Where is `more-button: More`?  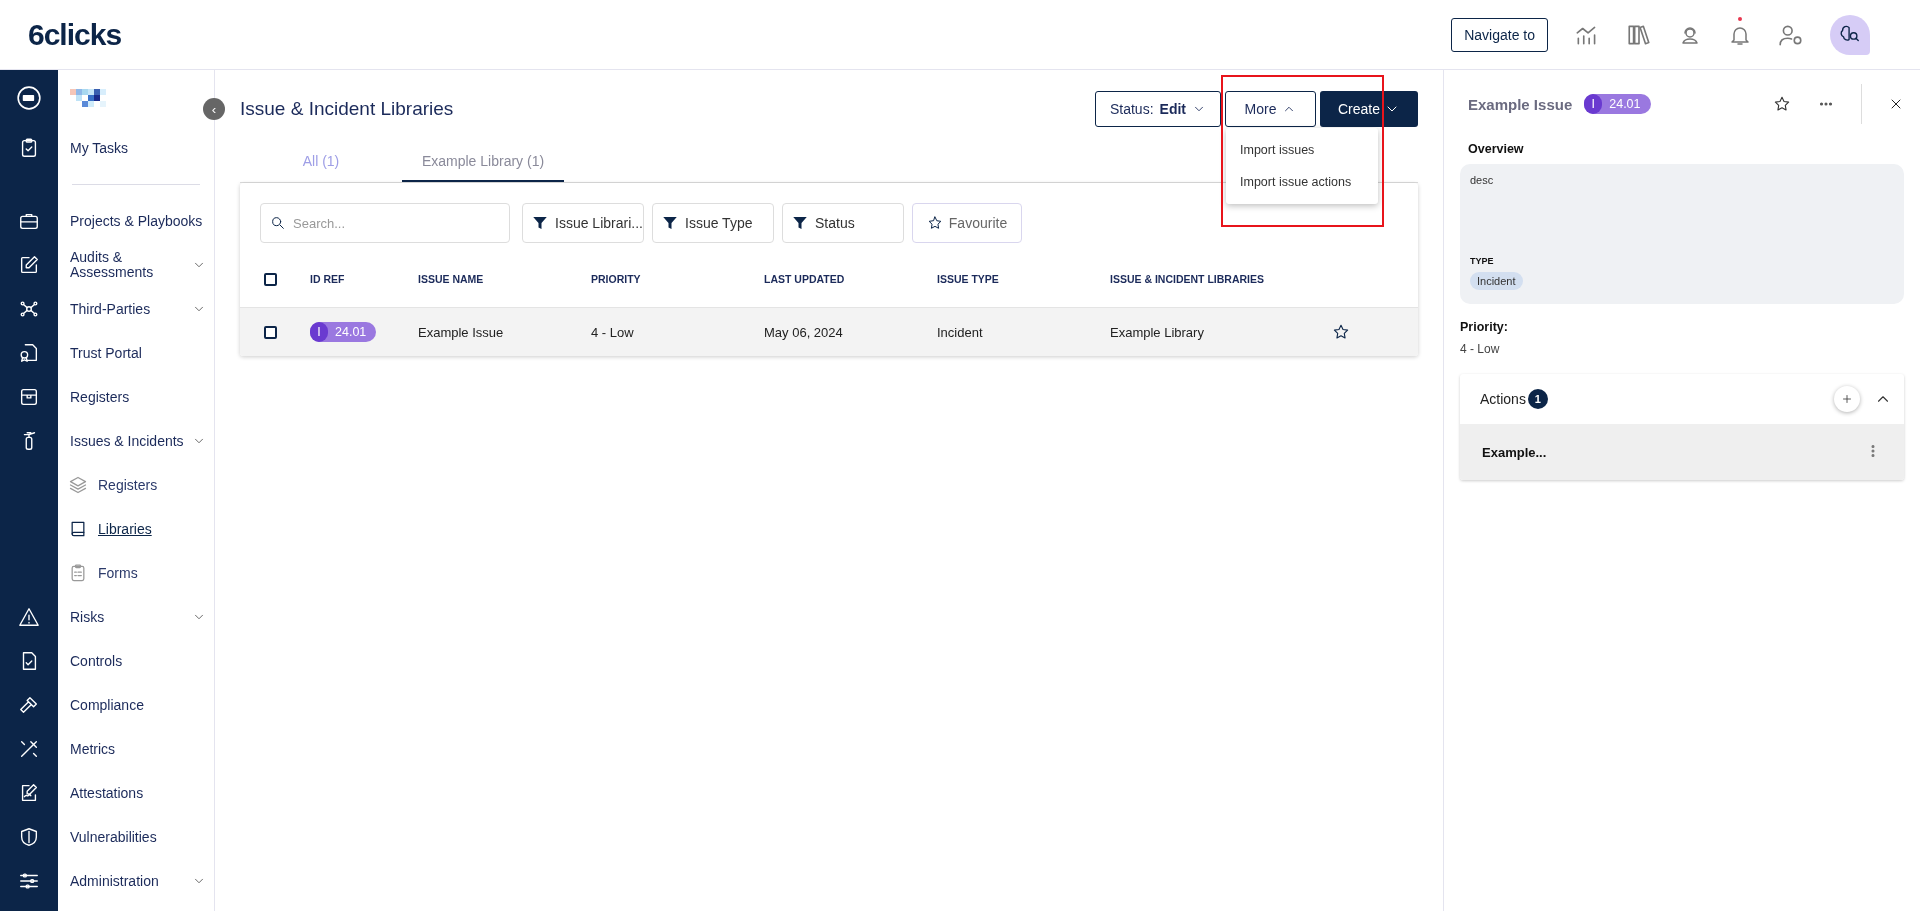
more-button: More is located at coordinates (1270, 109).